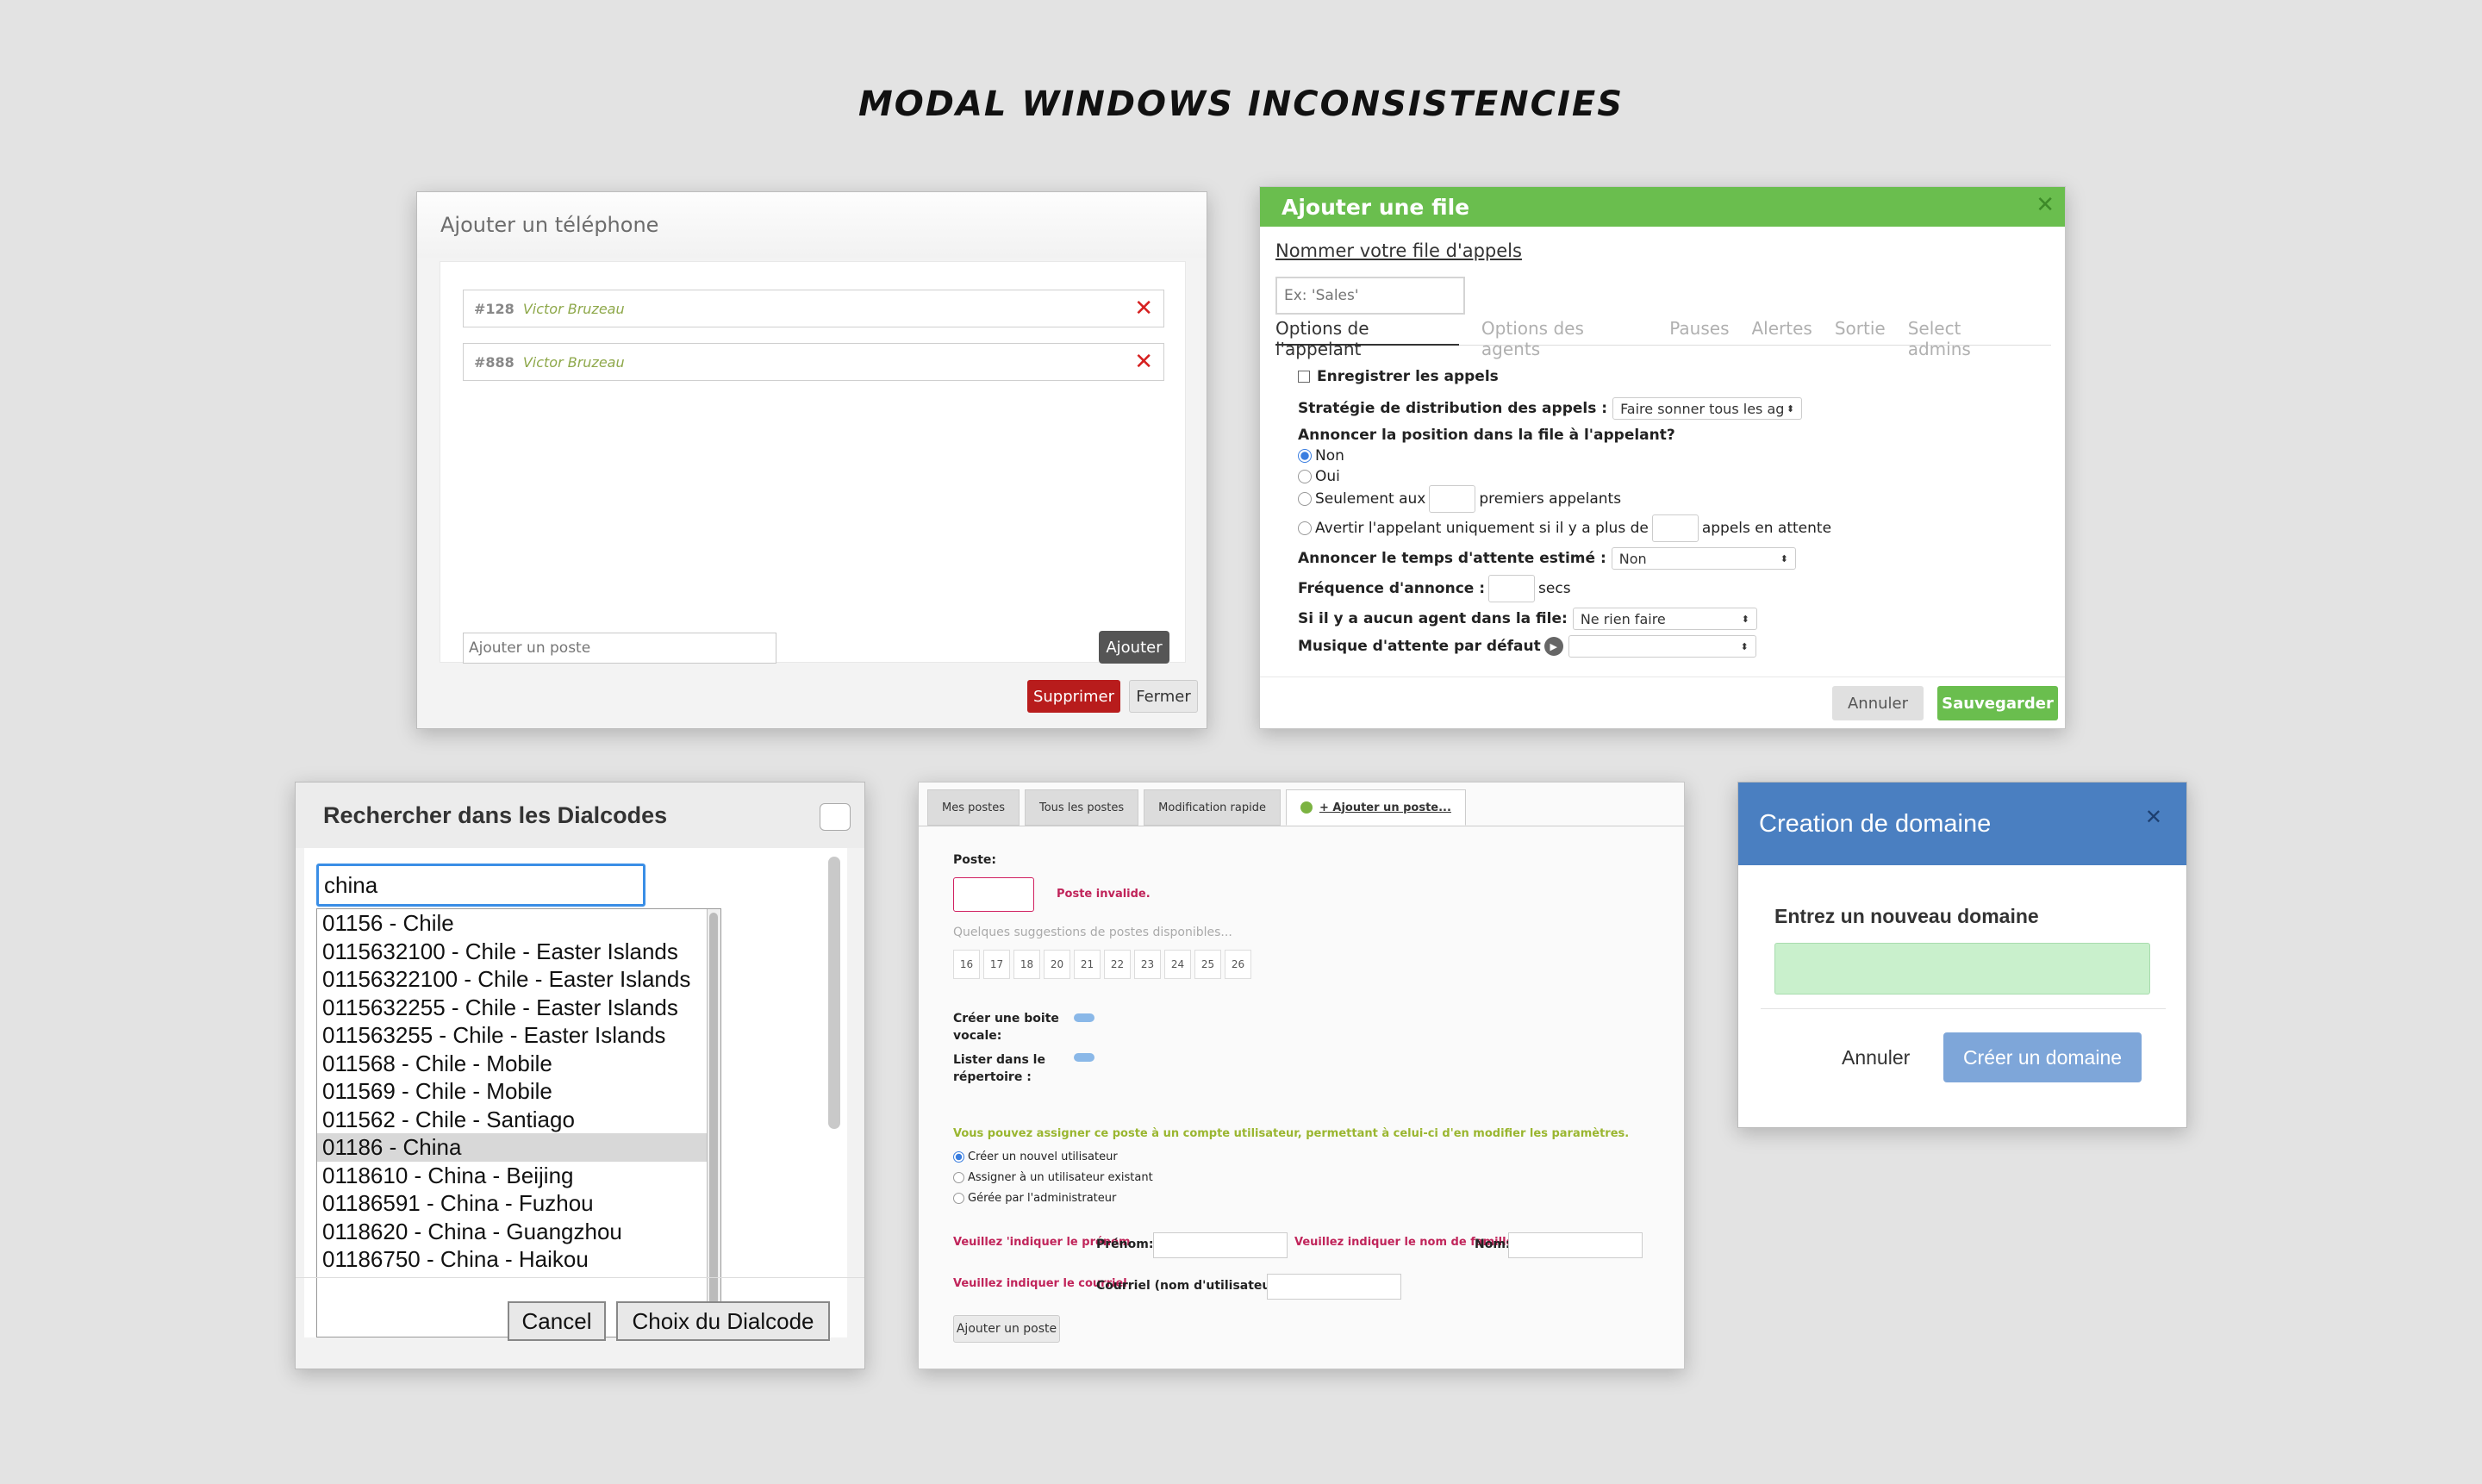 The image size is (2482, 1484). What do you see at coordinates (1408, 377) in the screenshot?
I see `record-calls-label: Enregistrer les appels` at bounding box center [1408, 377].